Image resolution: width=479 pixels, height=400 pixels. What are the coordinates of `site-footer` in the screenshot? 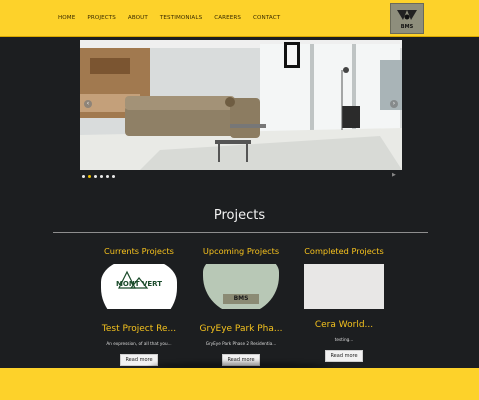 It's located at (239, 384).